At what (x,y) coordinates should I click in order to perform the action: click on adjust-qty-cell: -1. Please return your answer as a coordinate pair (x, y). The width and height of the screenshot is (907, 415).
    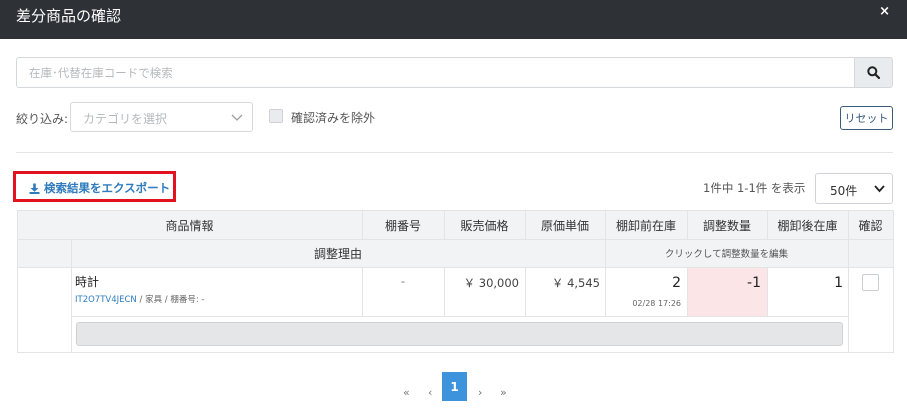
    Looking at the image, I should click on (727, 291).